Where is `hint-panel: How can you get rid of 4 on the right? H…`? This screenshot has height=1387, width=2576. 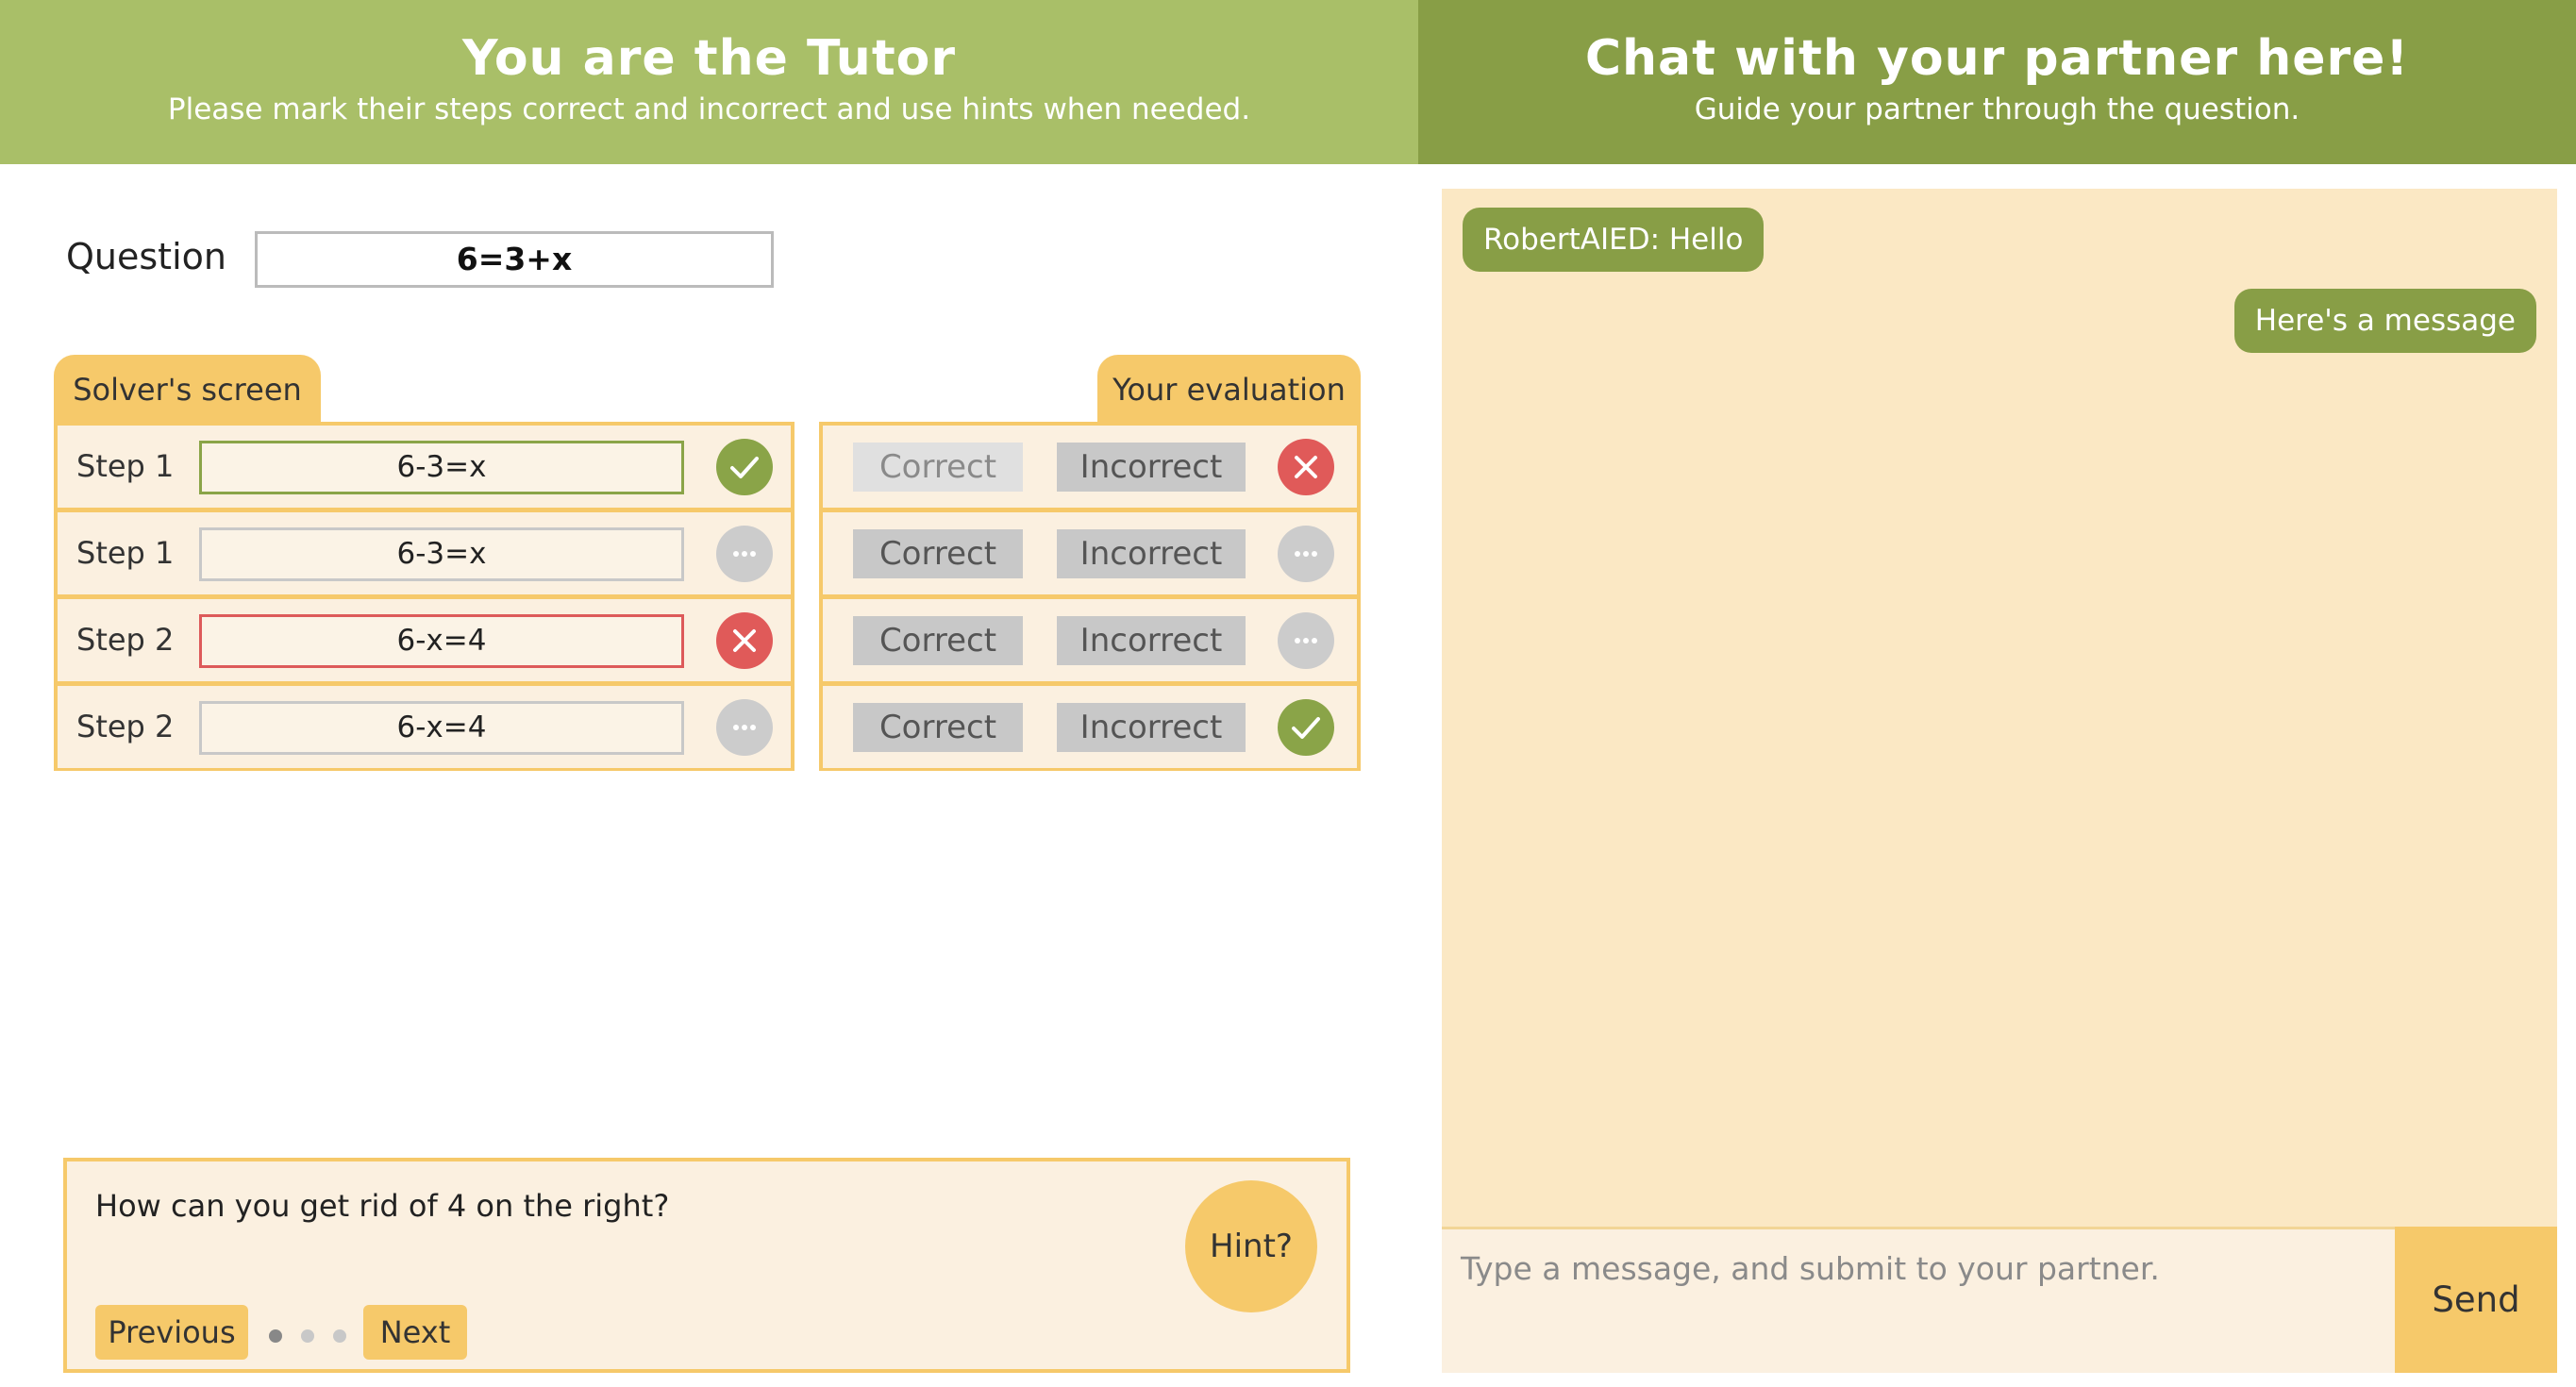 hint-panel: How can you get rid of 4 on the right? H… is located at coordinates (706, 1265).